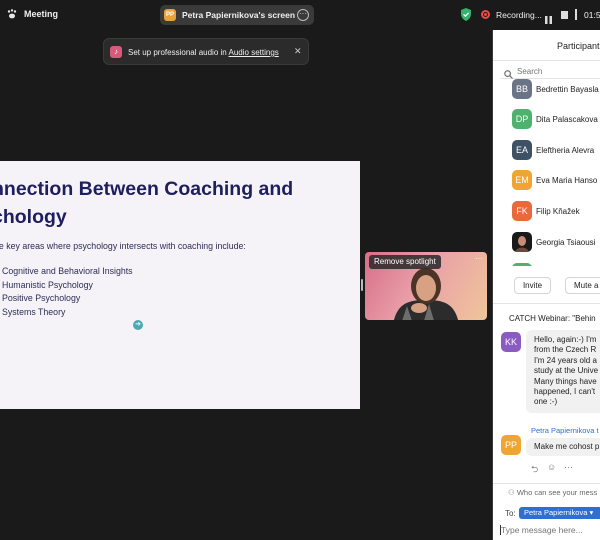  I want to click on visibility-label: Who can see your mess, so click(557, 492).